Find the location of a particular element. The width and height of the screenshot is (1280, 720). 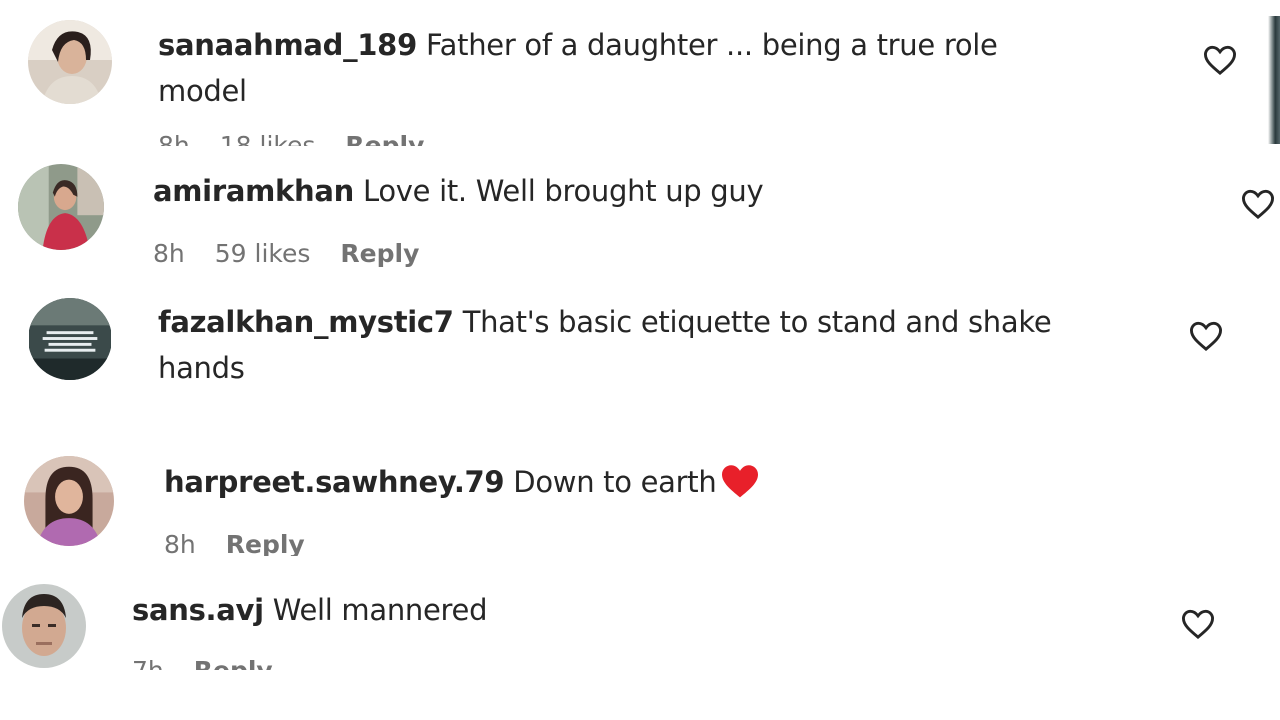

comment-text: hands is located at coordinates (201, 368).